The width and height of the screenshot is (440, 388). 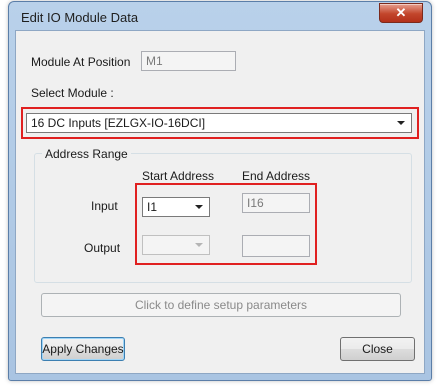 What do you see at coordinates (80, 17) in the screenshot?
I see `window-title: Edit IO Module Data` at bounding box center [80, 17].